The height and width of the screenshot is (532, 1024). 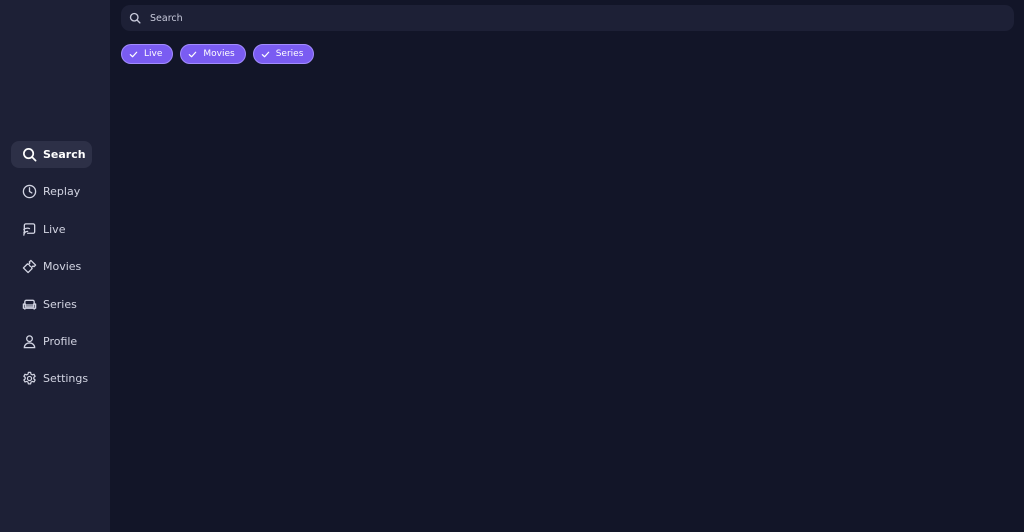 I want to click on filter-chip-movies: Movies, so click(x=213, y=54).